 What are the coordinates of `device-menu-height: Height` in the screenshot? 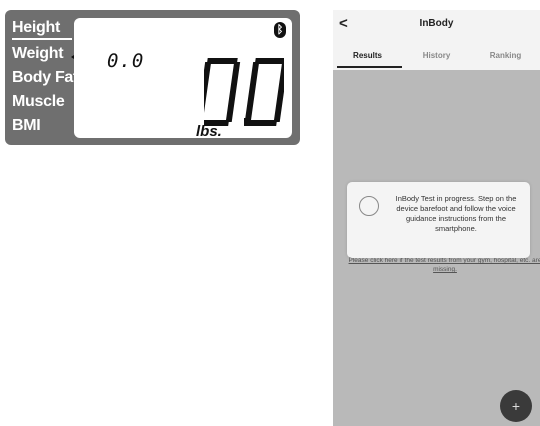 It's located at (42, 29).